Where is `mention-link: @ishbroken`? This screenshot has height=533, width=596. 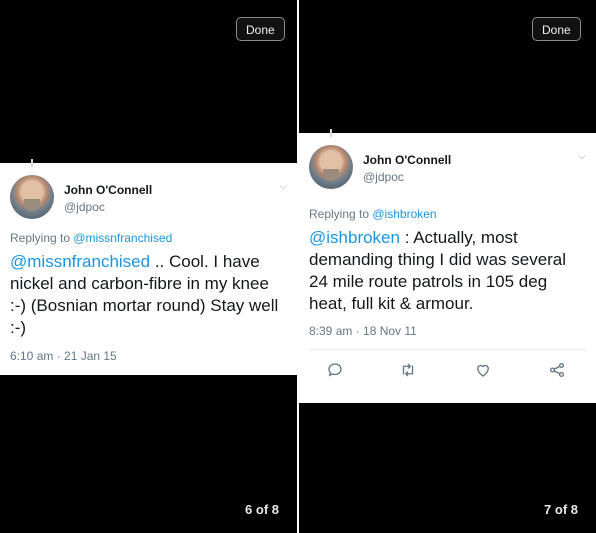 mention-link: @ishbroken is located at coordinates (354, 237).